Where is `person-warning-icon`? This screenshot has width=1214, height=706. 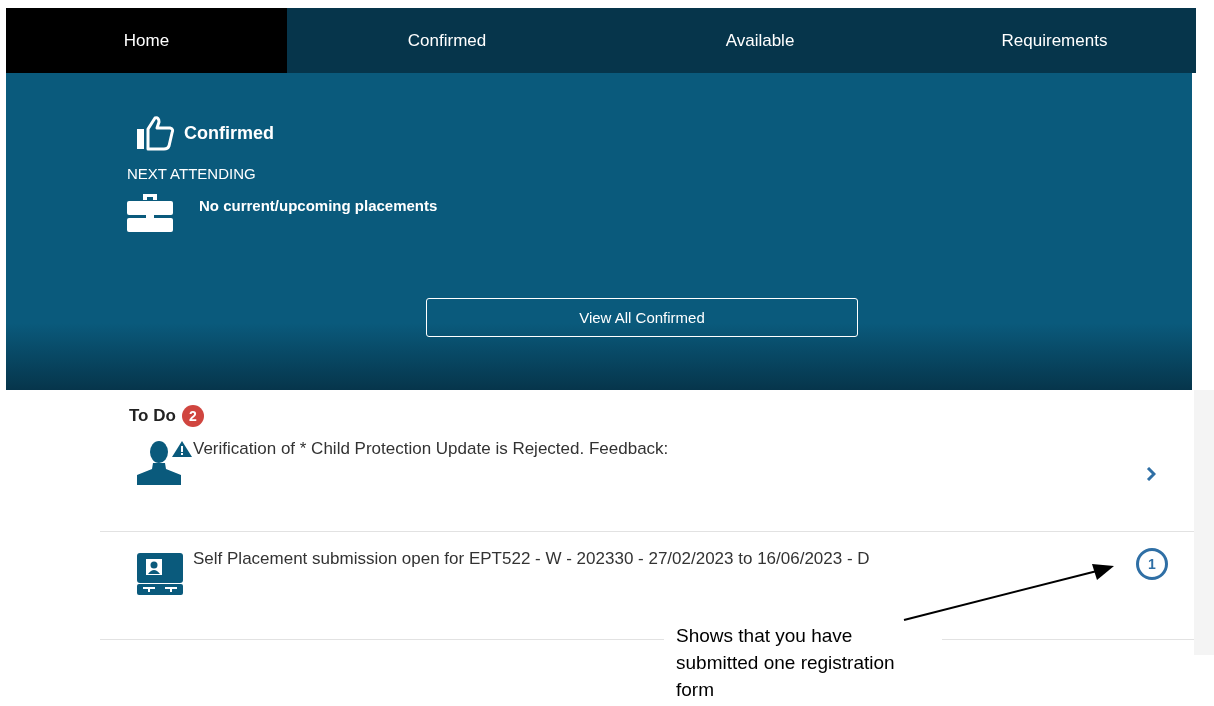 person-warning-icon is located at coordinates (165, 462).